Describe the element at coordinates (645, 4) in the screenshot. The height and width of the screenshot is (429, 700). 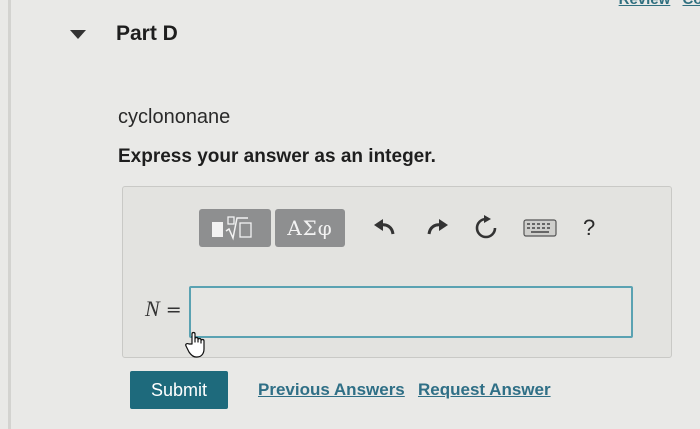
I see `review-link: Review` at that location.